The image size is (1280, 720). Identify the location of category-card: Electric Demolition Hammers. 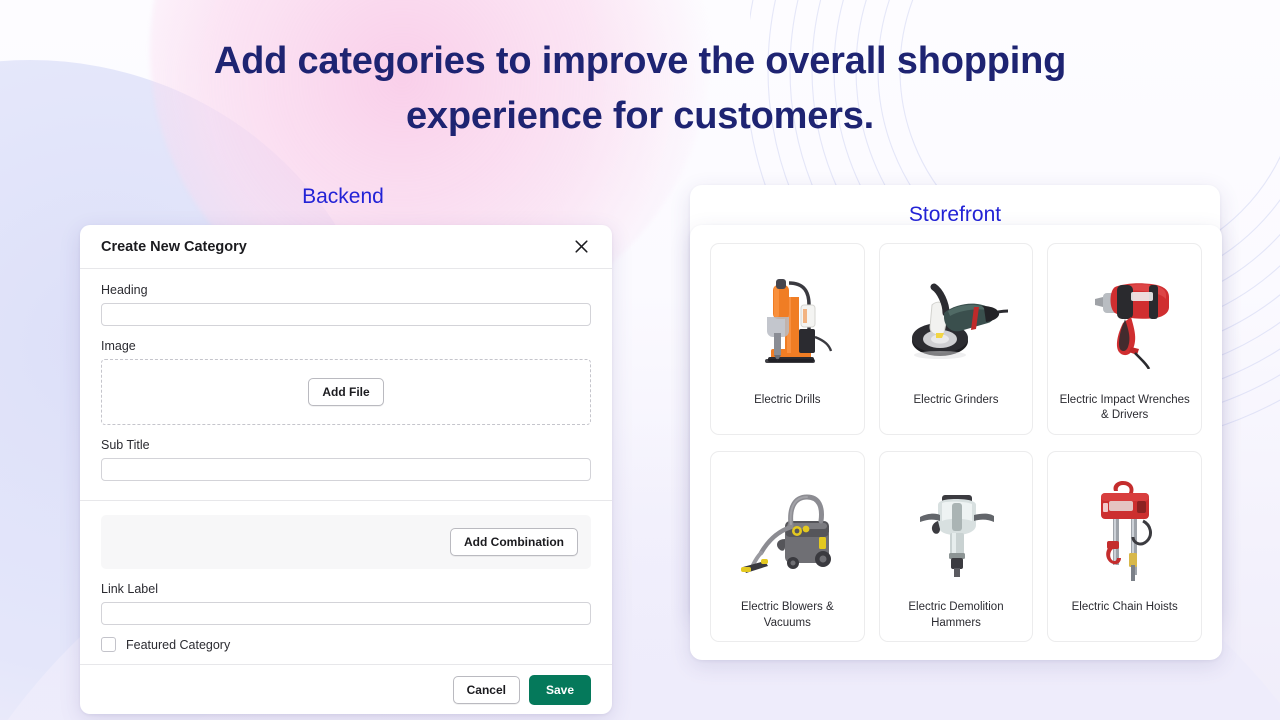
(956, 546).